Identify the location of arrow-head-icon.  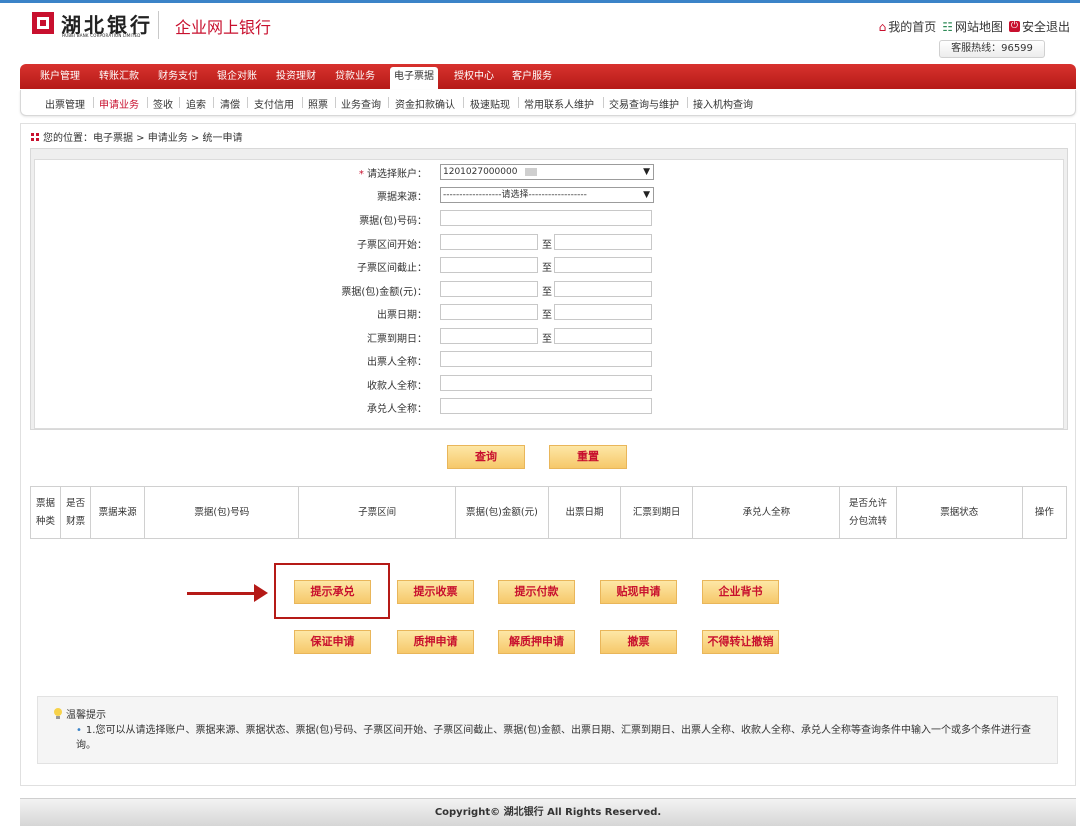
(261, 593).